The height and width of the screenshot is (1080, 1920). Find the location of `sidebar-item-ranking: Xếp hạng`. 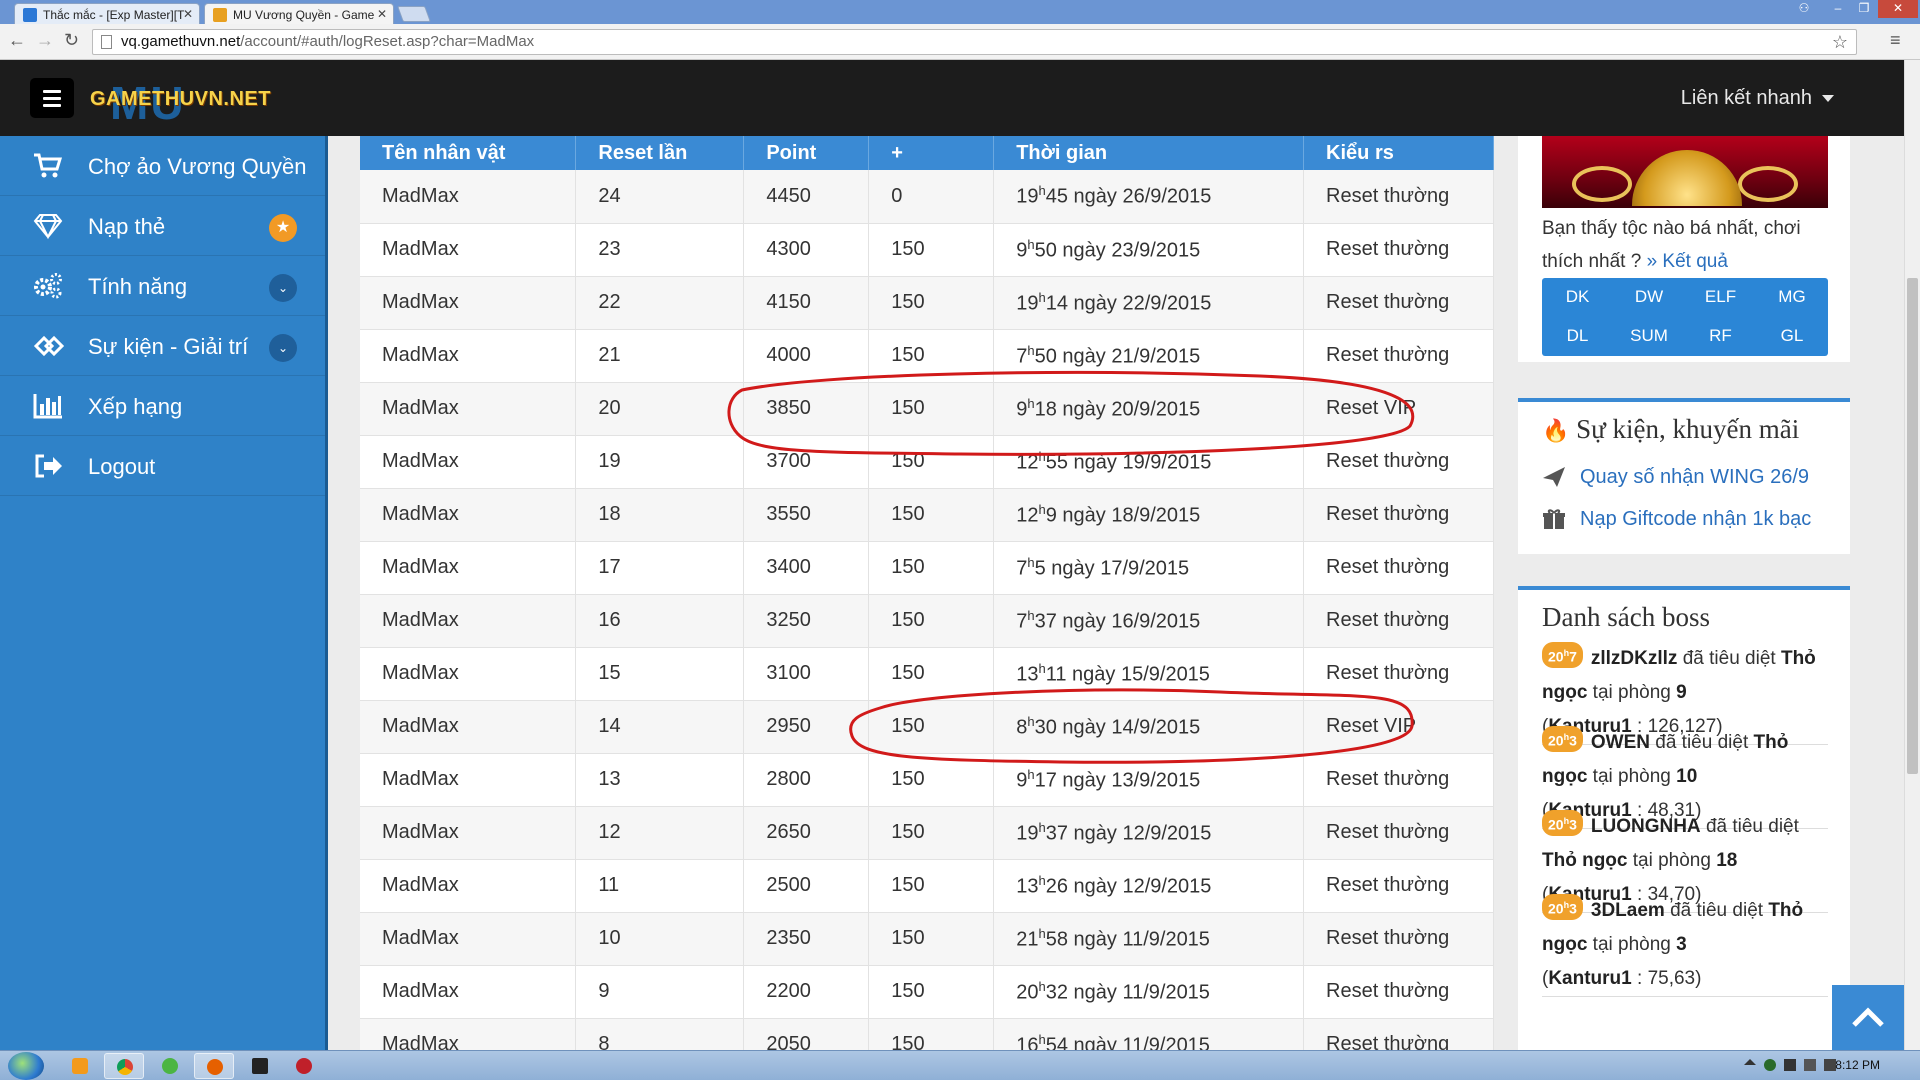

sidebar-item-ranking: Xếp hạng is located at coordinates (162, 406).